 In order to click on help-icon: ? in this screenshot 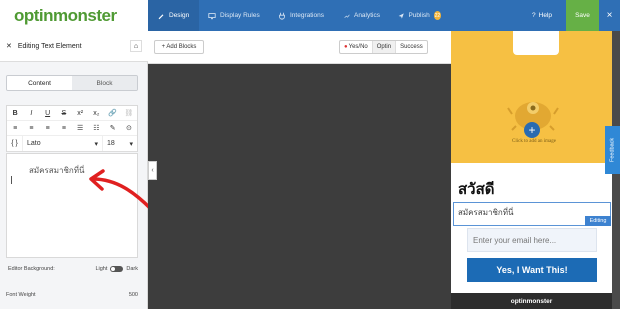, I will do `click(534, 15)`.